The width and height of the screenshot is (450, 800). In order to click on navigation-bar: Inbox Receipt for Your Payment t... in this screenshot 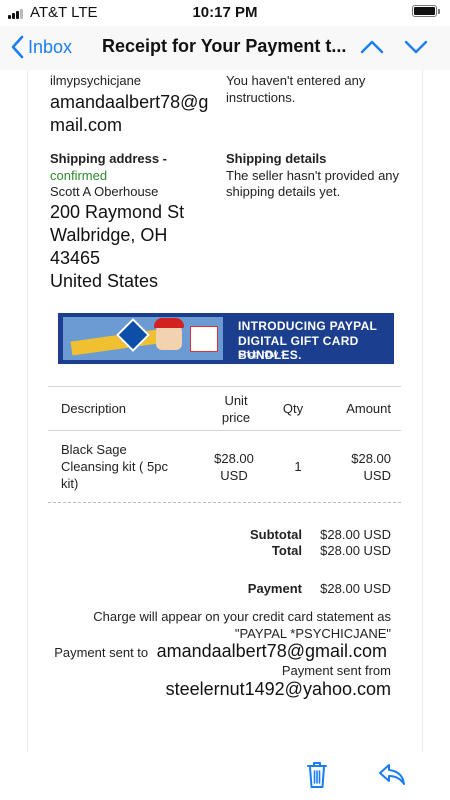, I will do `click(225, 48)`.